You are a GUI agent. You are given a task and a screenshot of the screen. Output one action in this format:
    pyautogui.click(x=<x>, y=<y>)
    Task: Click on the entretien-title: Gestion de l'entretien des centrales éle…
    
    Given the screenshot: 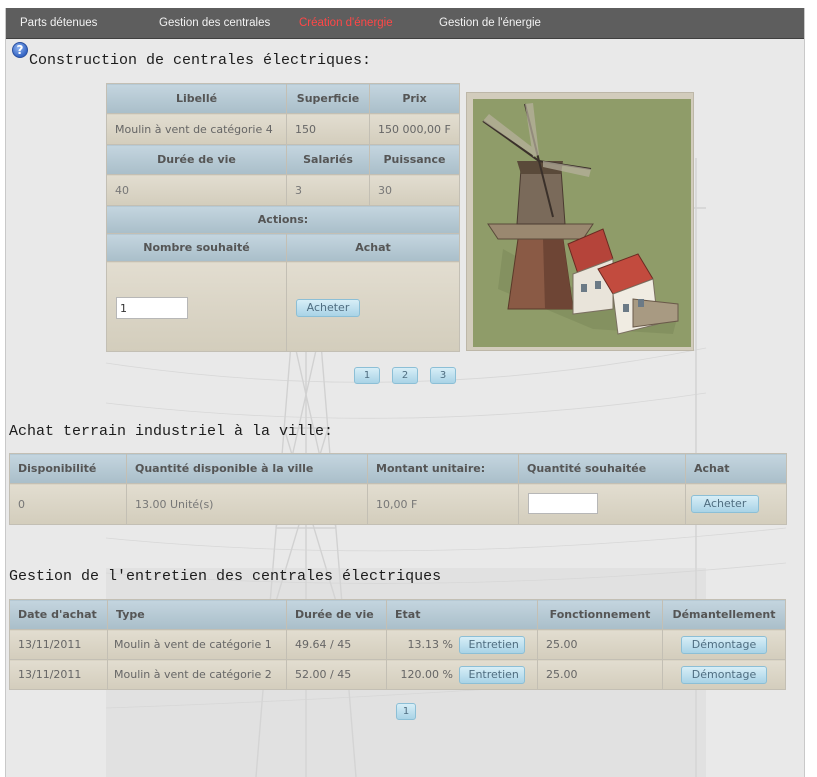 What is the action you would take?
    pyautogui.click(x=225, y=576)
    